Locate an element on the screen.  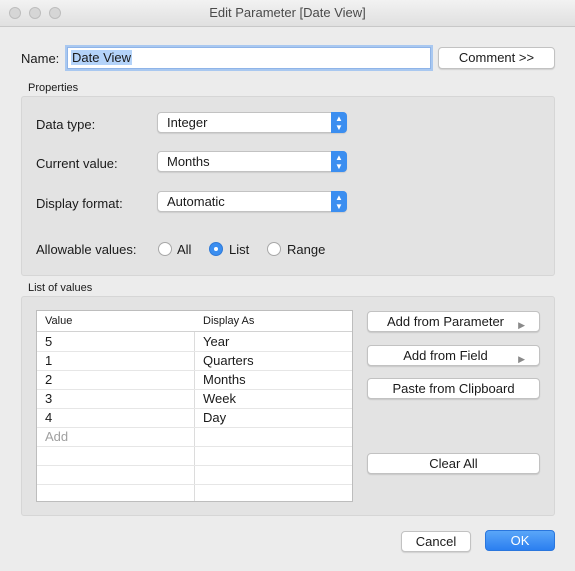
add-from-field-label: Add from Field is located at coordinates (445, 355).